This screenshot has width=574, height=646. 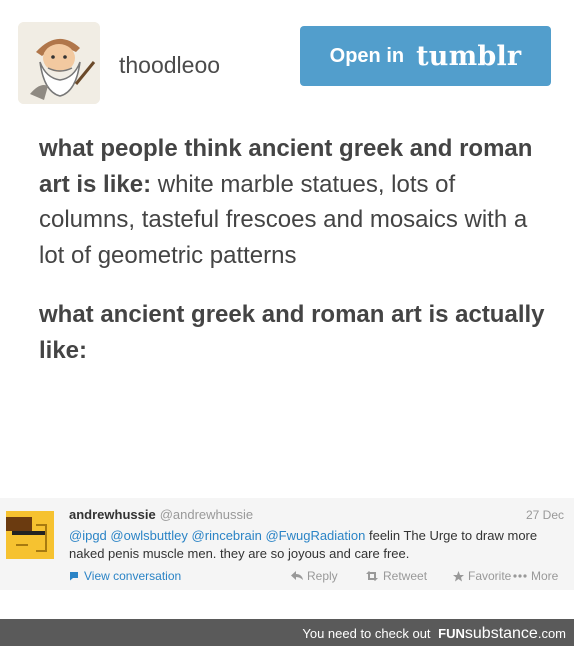 What do you see at coordinates (287, 632) in the screenshot?
I see `watermark-footer: You need to check out FUNsubstance.com` at bounding box center [287, 632].